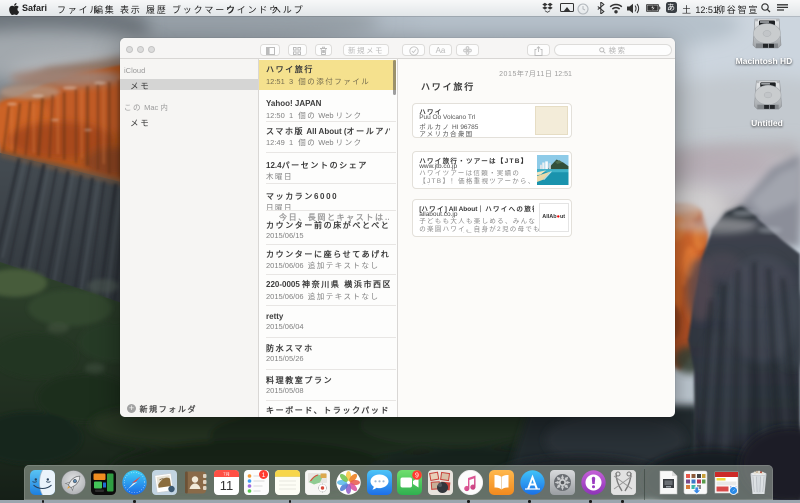 Image resolution: width=800 pixels, height=503 pixels. What do you see at coordinates (417, 476) in the screenshot?
I see `svg-text: 9` at bounding box center [417, 476].